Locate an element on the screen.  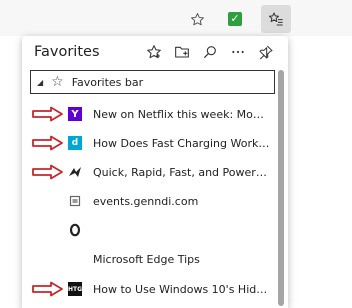
favorite-item: events.genndi.com is located at coordinates (147, 201).